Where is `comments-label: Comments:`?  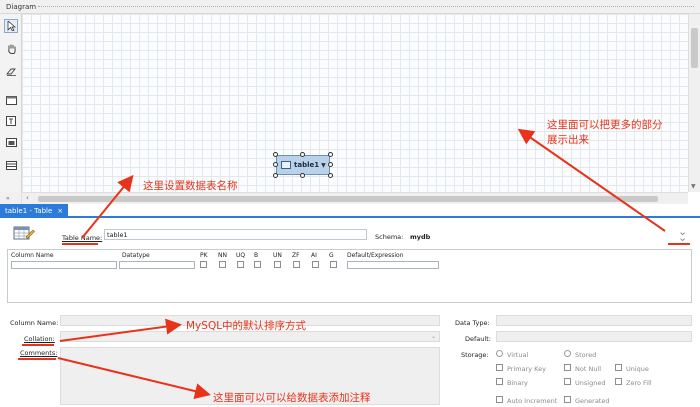 comments-label: Comments: is located at coordinates (39, 353).